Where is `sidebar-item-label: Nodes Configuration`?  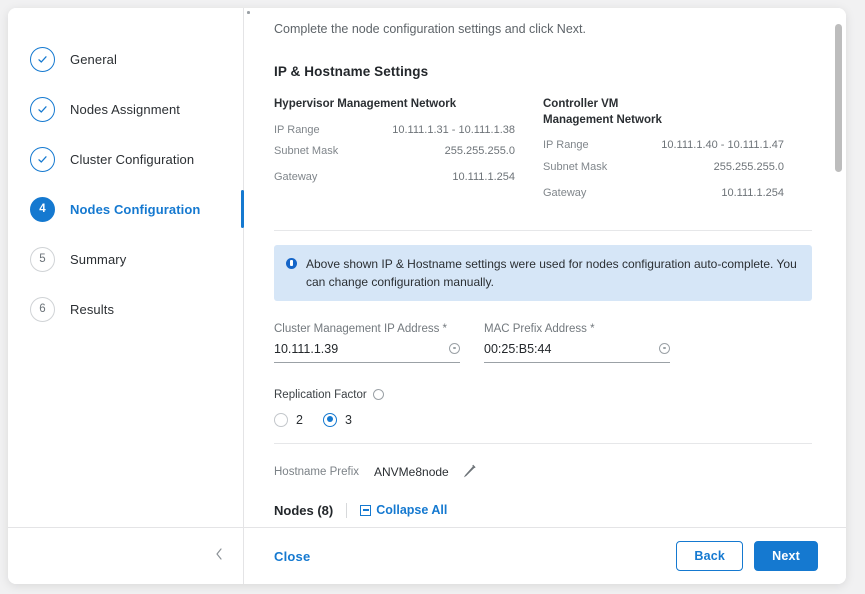
sidebar-item-label: Nodes Configuration is located at coordinates (135, 209).